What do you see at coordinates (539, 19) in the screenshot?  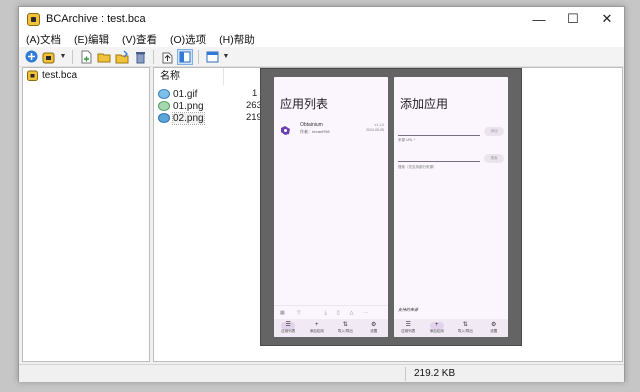 I see `minimize-button: —` at bounding box center [539, 19].